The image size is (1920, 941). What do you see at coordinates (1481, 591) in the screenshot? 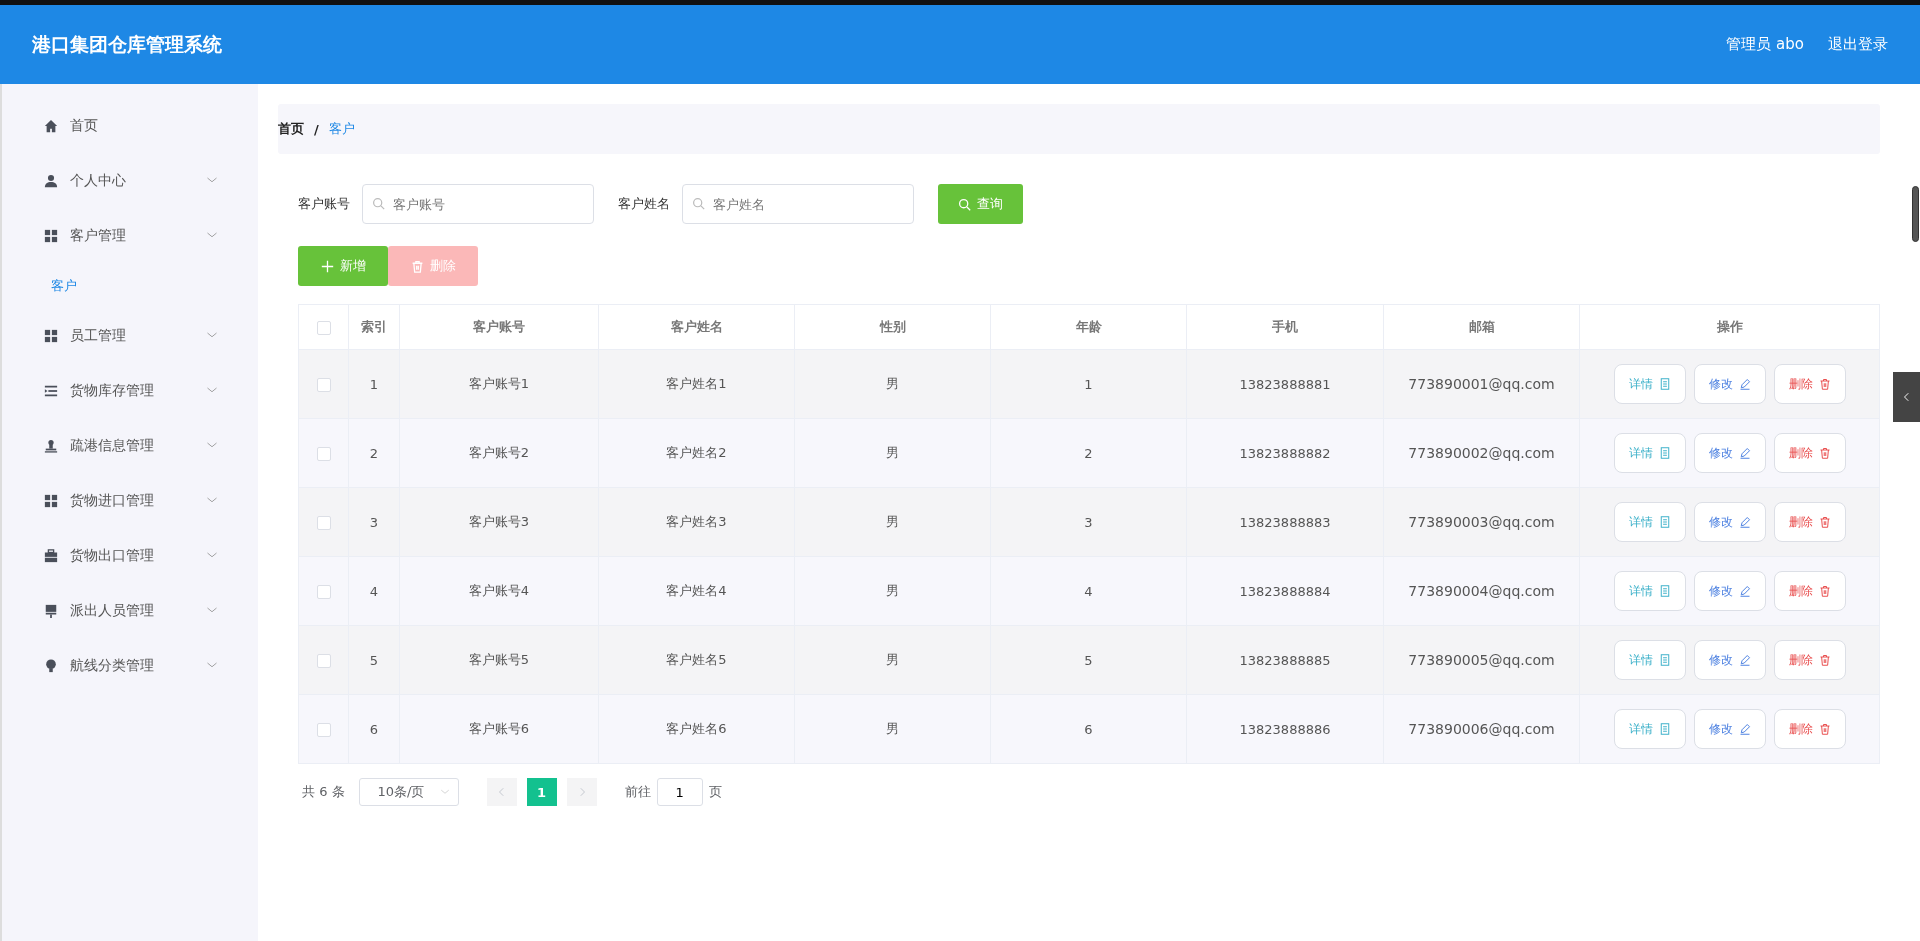
I see `table-cell: 773890004@qq.com` at bounding box center [1481, 591].